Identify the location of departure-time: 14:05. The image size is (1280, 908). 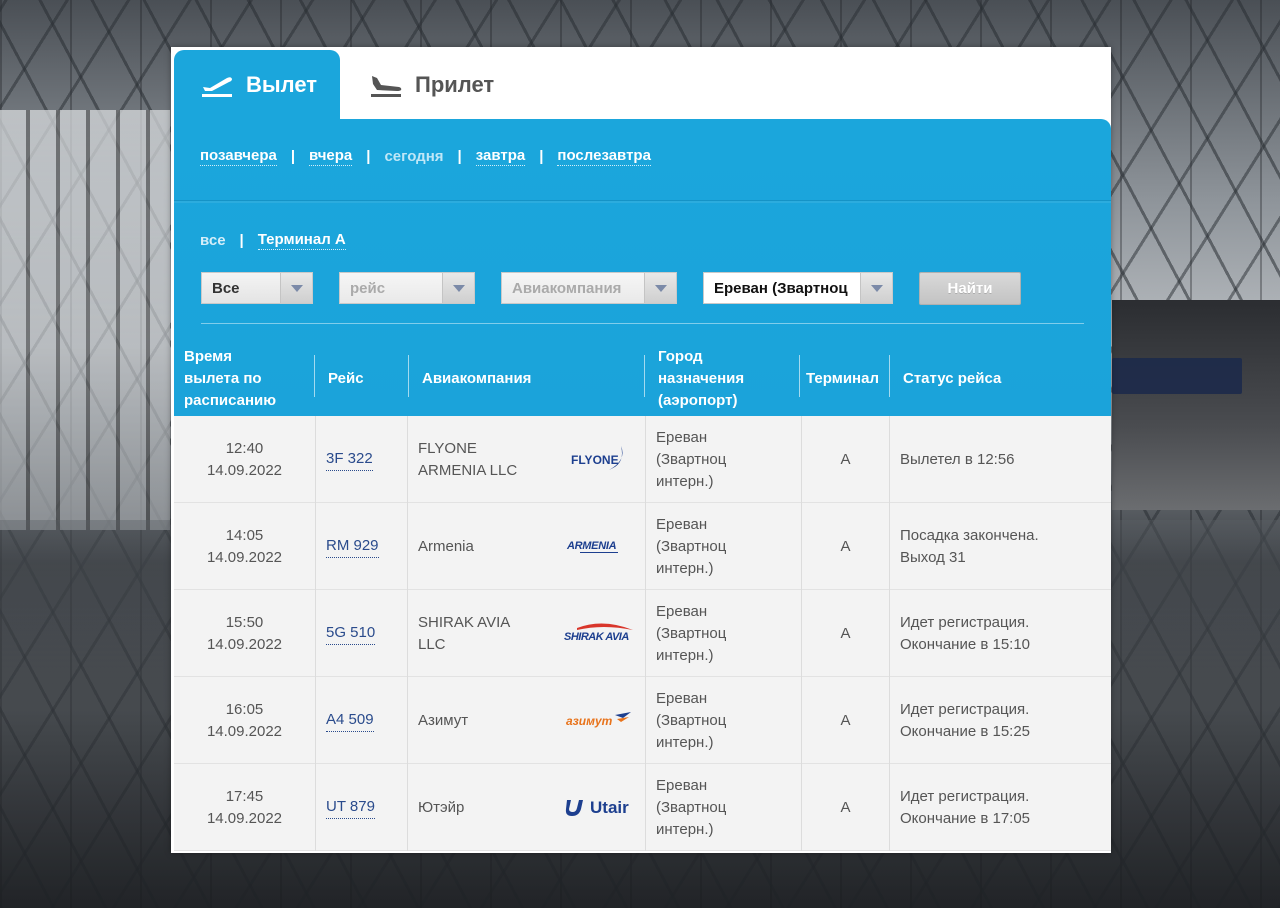
(244, 535).